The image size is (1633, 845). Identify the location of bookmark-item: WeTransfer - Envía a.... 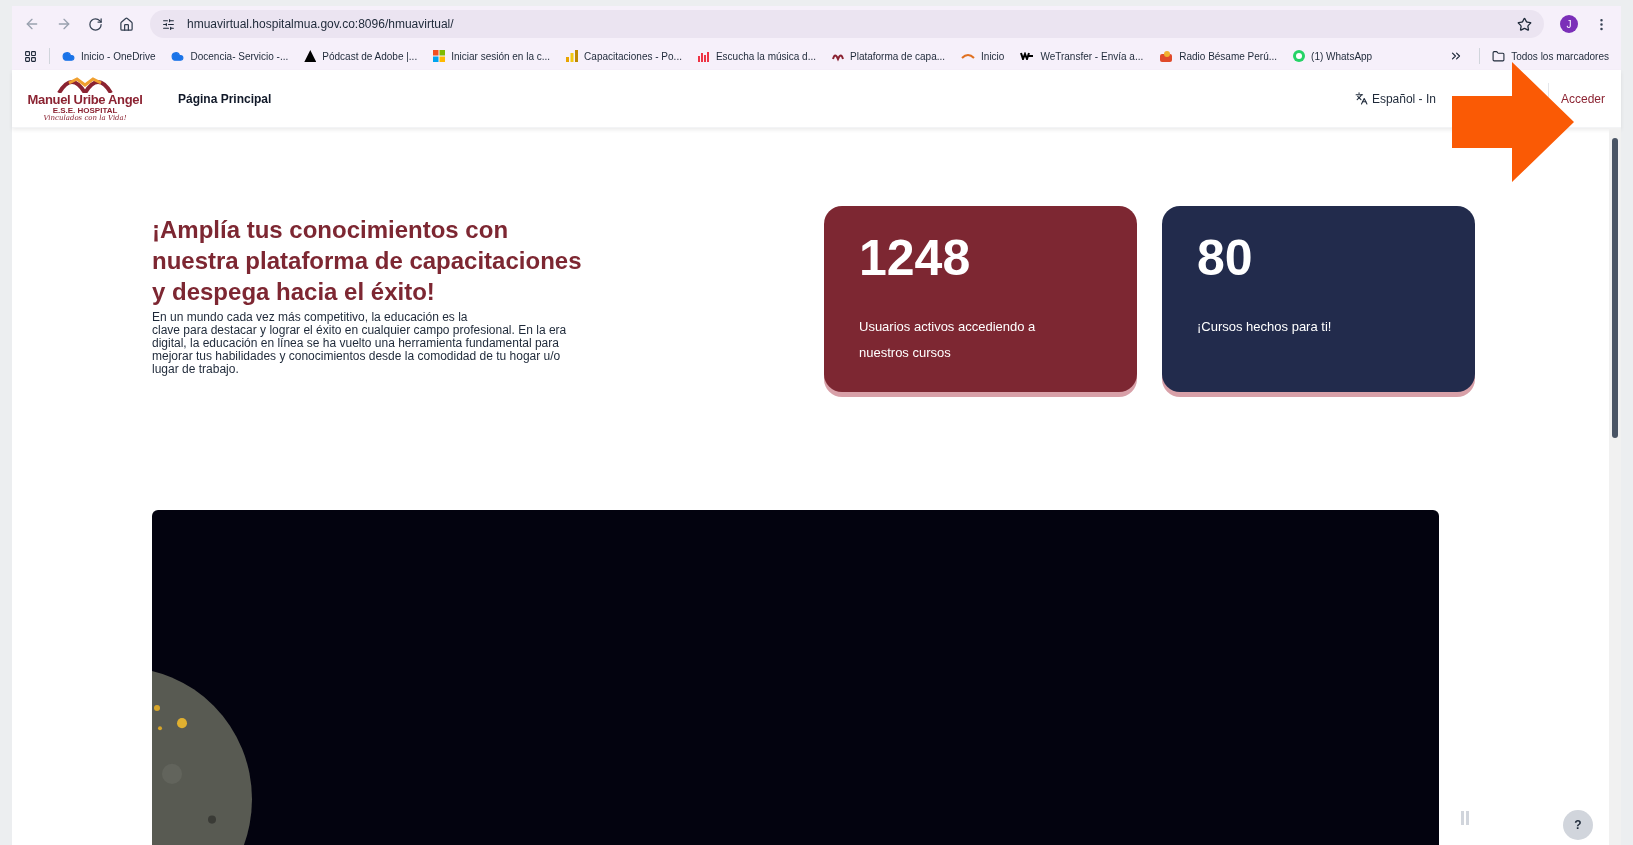
(1082, 56).